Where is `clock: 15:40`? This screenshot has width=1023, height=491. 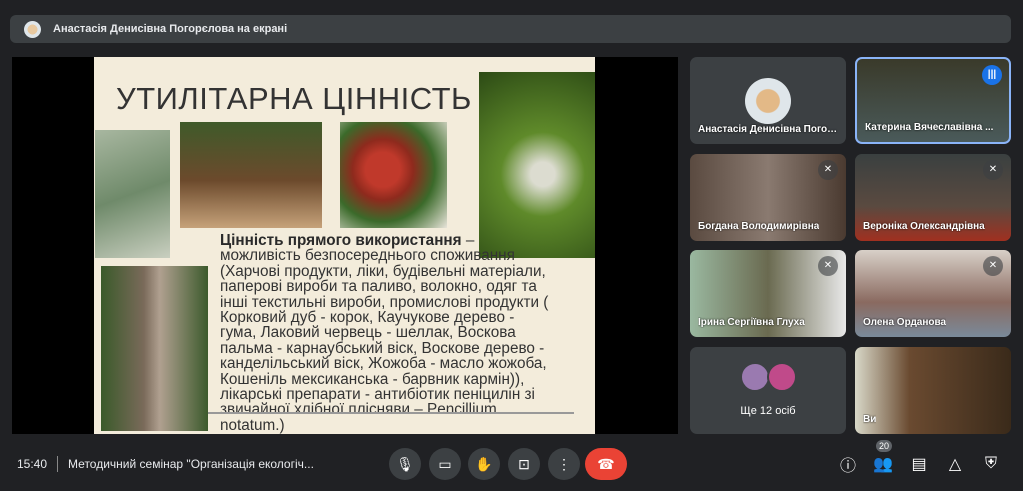 clock: 15:40 is located at coordinates (32, 464).